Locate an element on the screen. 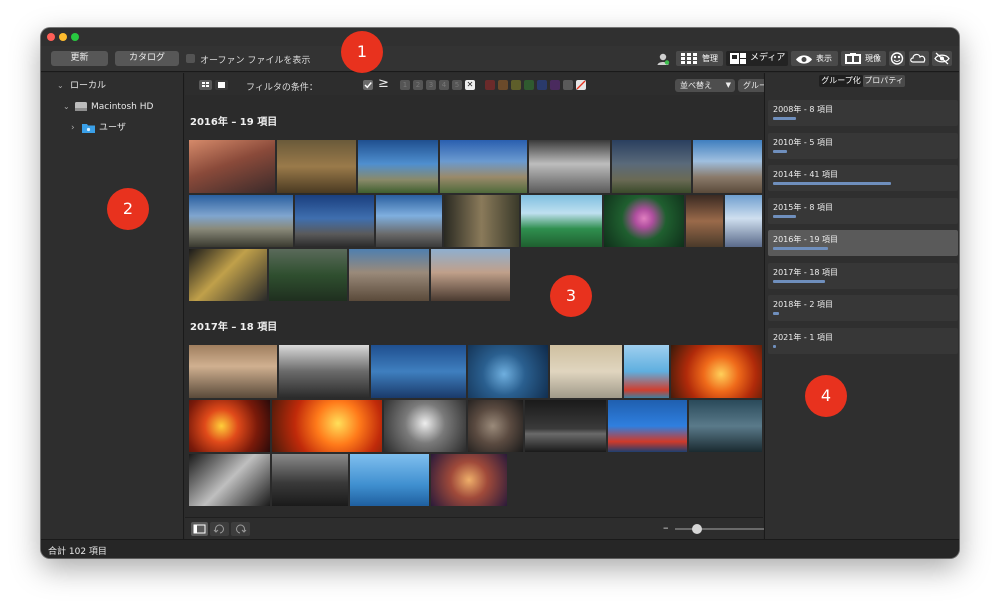  zoom-slider-knob is located at coordinates (697, 529).